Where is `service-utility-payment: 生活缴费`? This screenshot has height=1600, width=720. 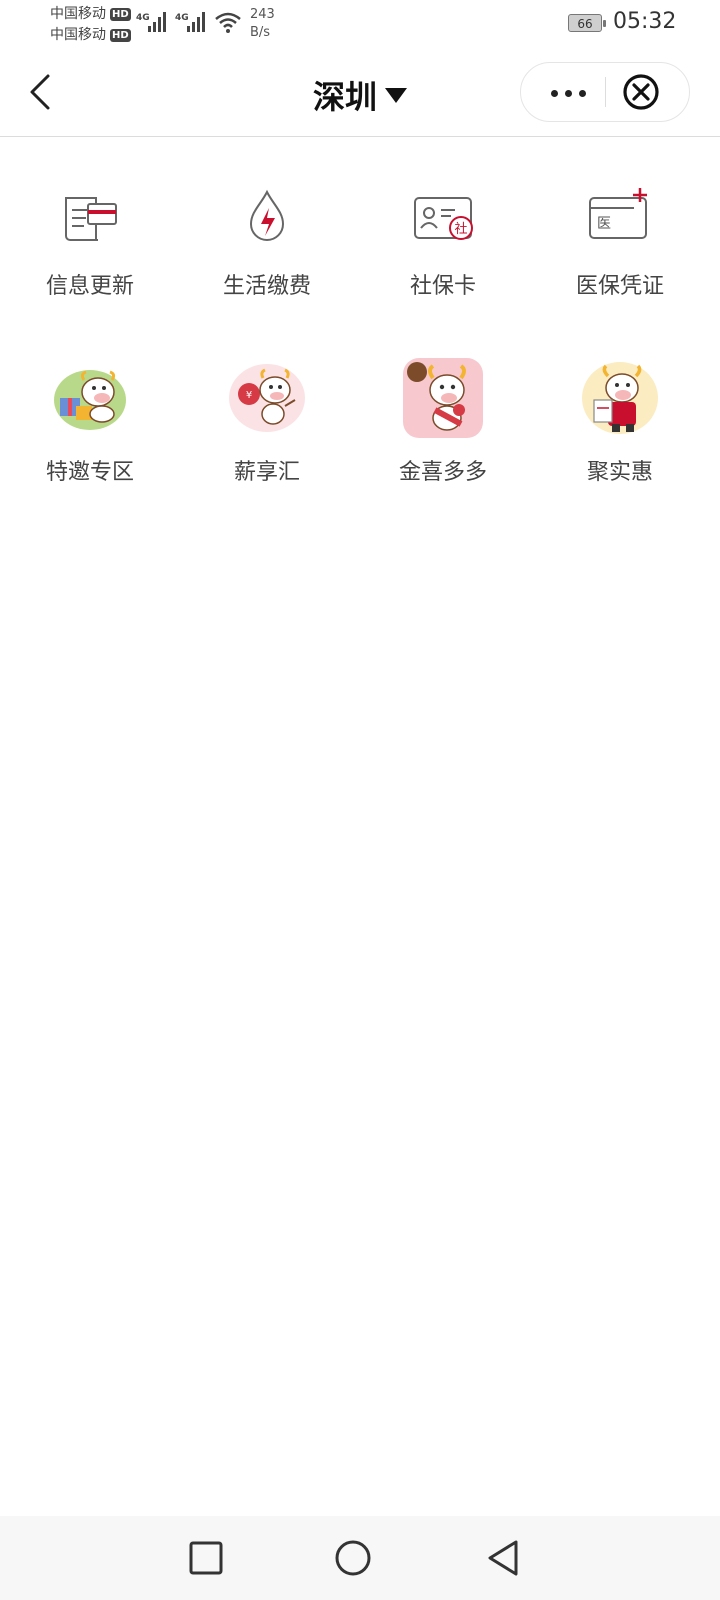
service-utility-payment: 生活缴费 is located at coordinates (267, 245).